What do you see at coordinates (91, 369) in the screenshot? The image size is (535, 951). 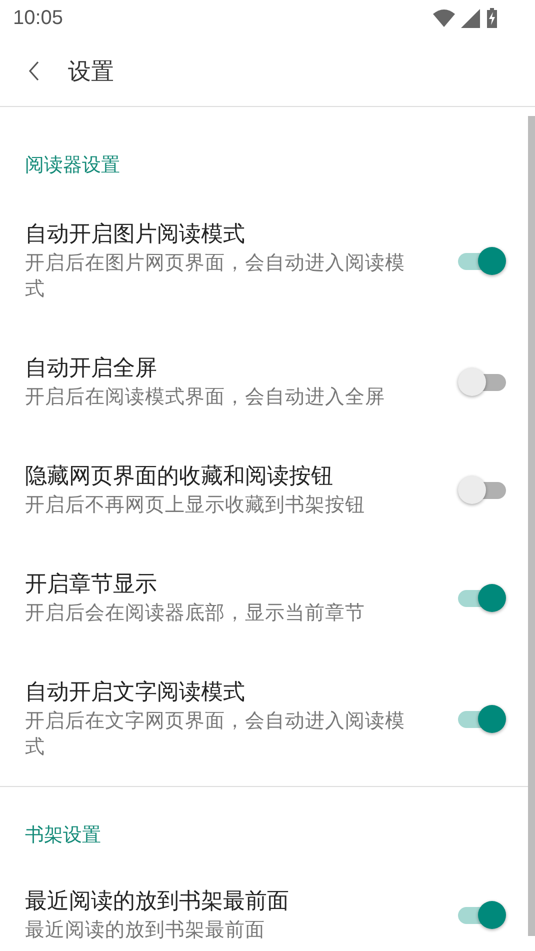 I see `setting-title: 自动开启全屏` at bounding box center [91, 369].